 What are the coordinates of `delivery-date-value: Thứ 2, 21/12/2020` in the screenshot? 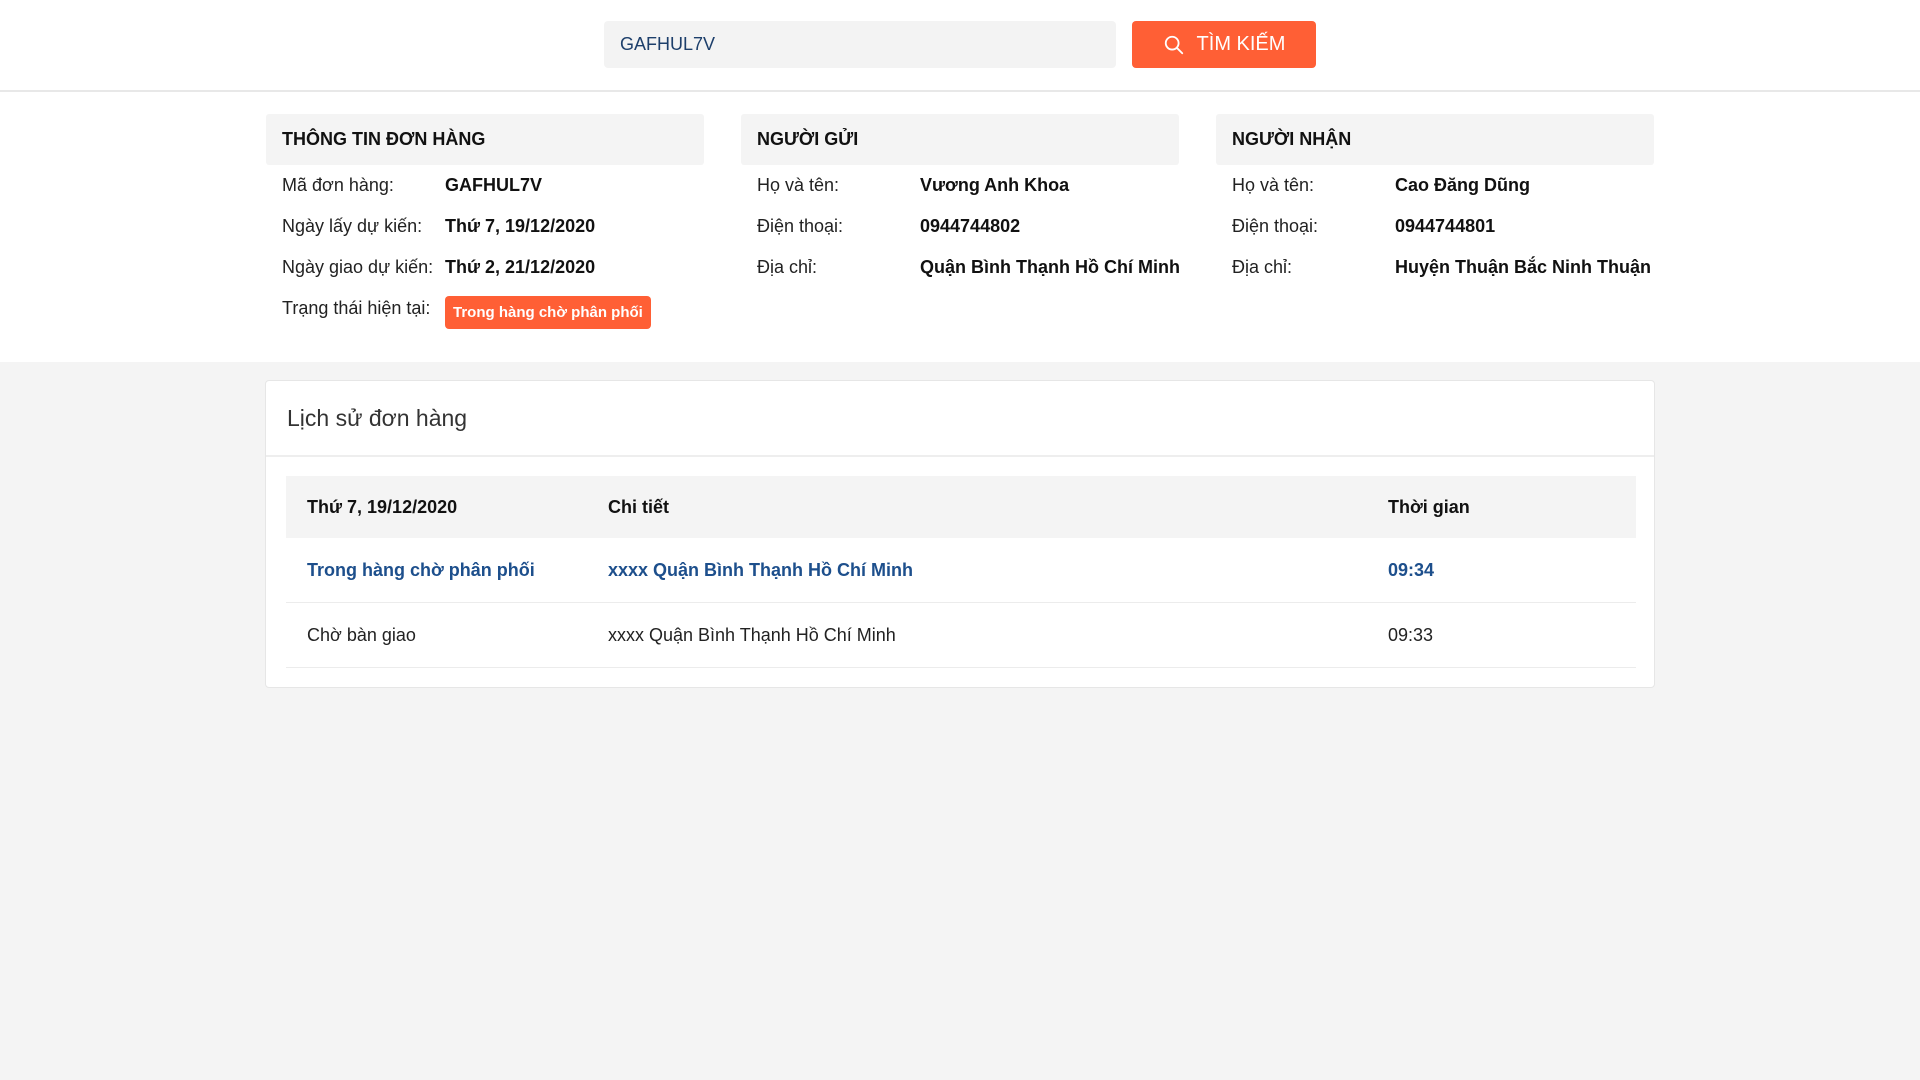 It's located at (520, 267).